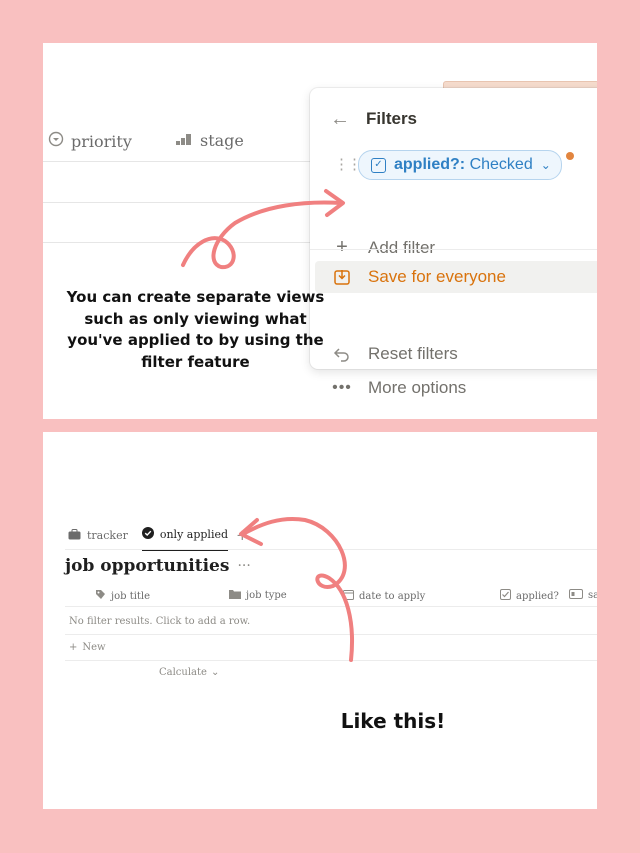 The image size is (640, 853). Describe the element at coordinates (263, 229) in the screenshot. I see `hand-drawn-arrow-icon` at that location.